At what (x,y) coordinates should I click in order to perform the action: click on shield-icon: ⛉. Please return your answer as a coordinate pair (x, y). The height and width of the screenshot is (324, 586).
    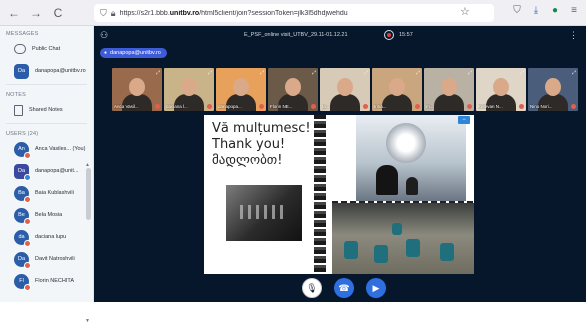
    Looking at the image, I should click on (103, 13).